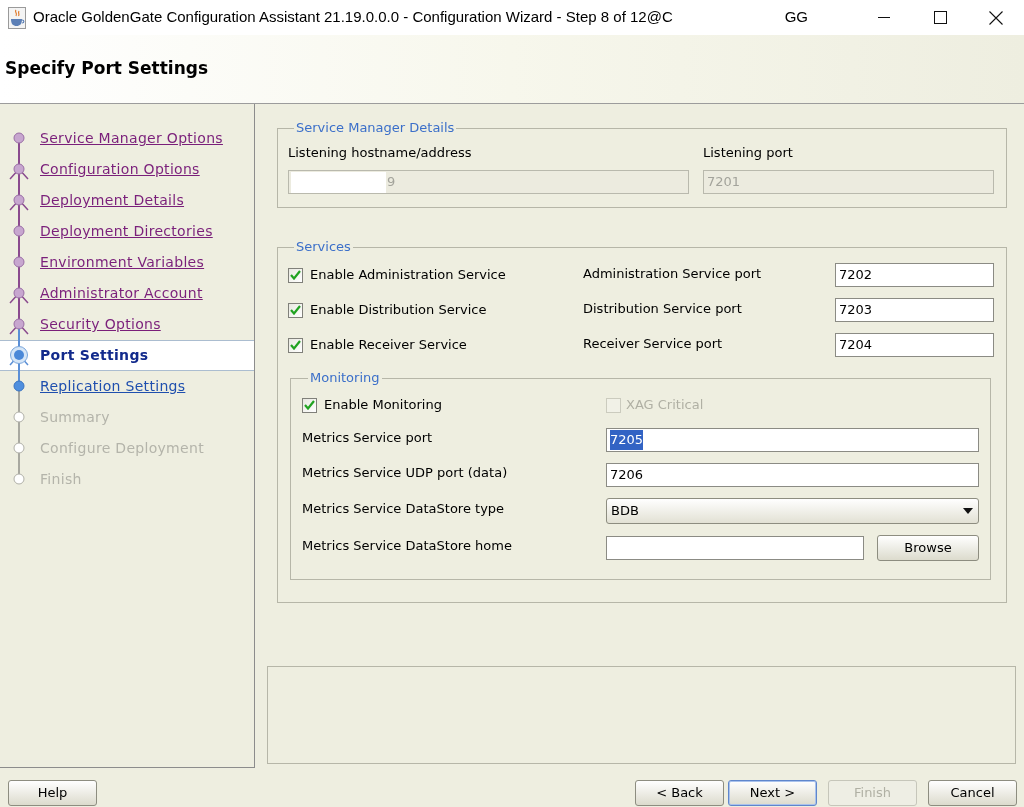 The width and height of the screenshot is (1024, 807). What do you see at coordinates (914, 275) in the screenshot?
I see `port-field: 7202` at bounding box center [914, 275].